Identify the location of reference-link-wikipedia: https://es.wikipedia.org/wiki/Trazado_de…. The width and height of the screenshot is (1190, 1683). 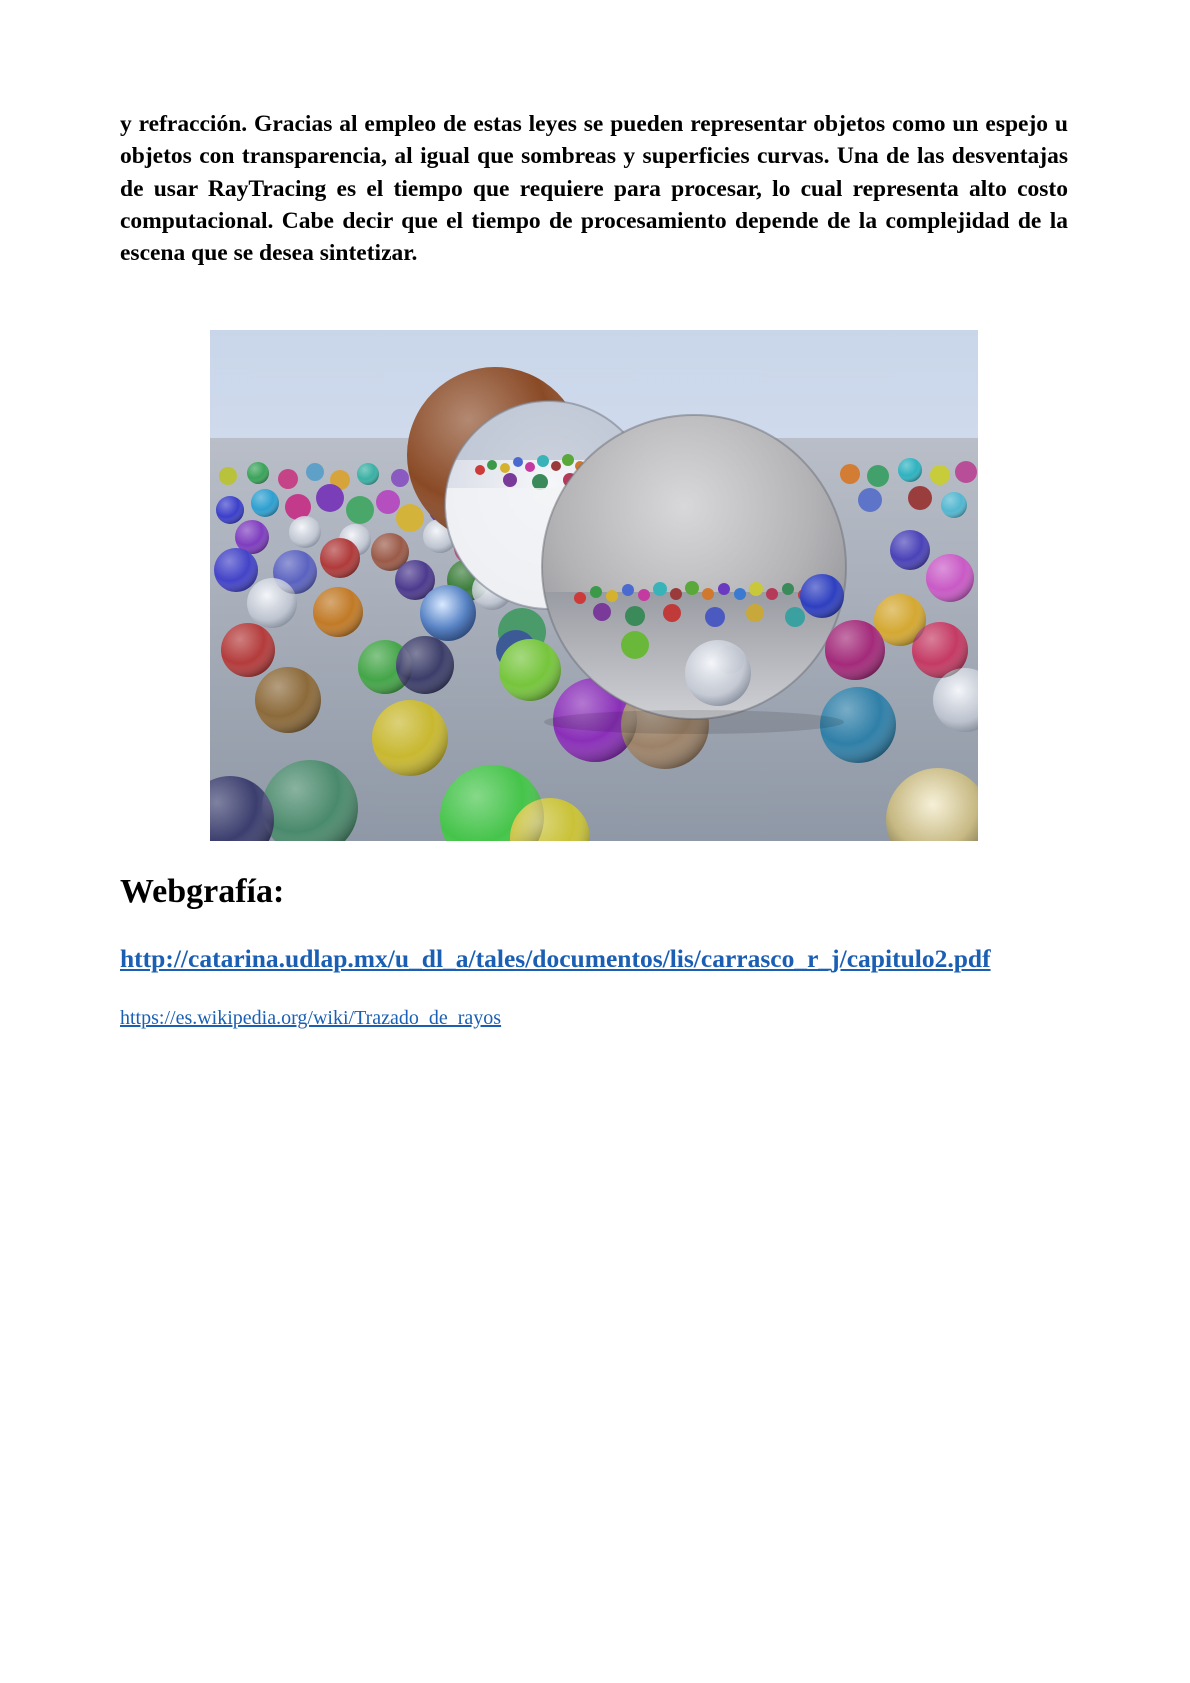
(310, 1018).